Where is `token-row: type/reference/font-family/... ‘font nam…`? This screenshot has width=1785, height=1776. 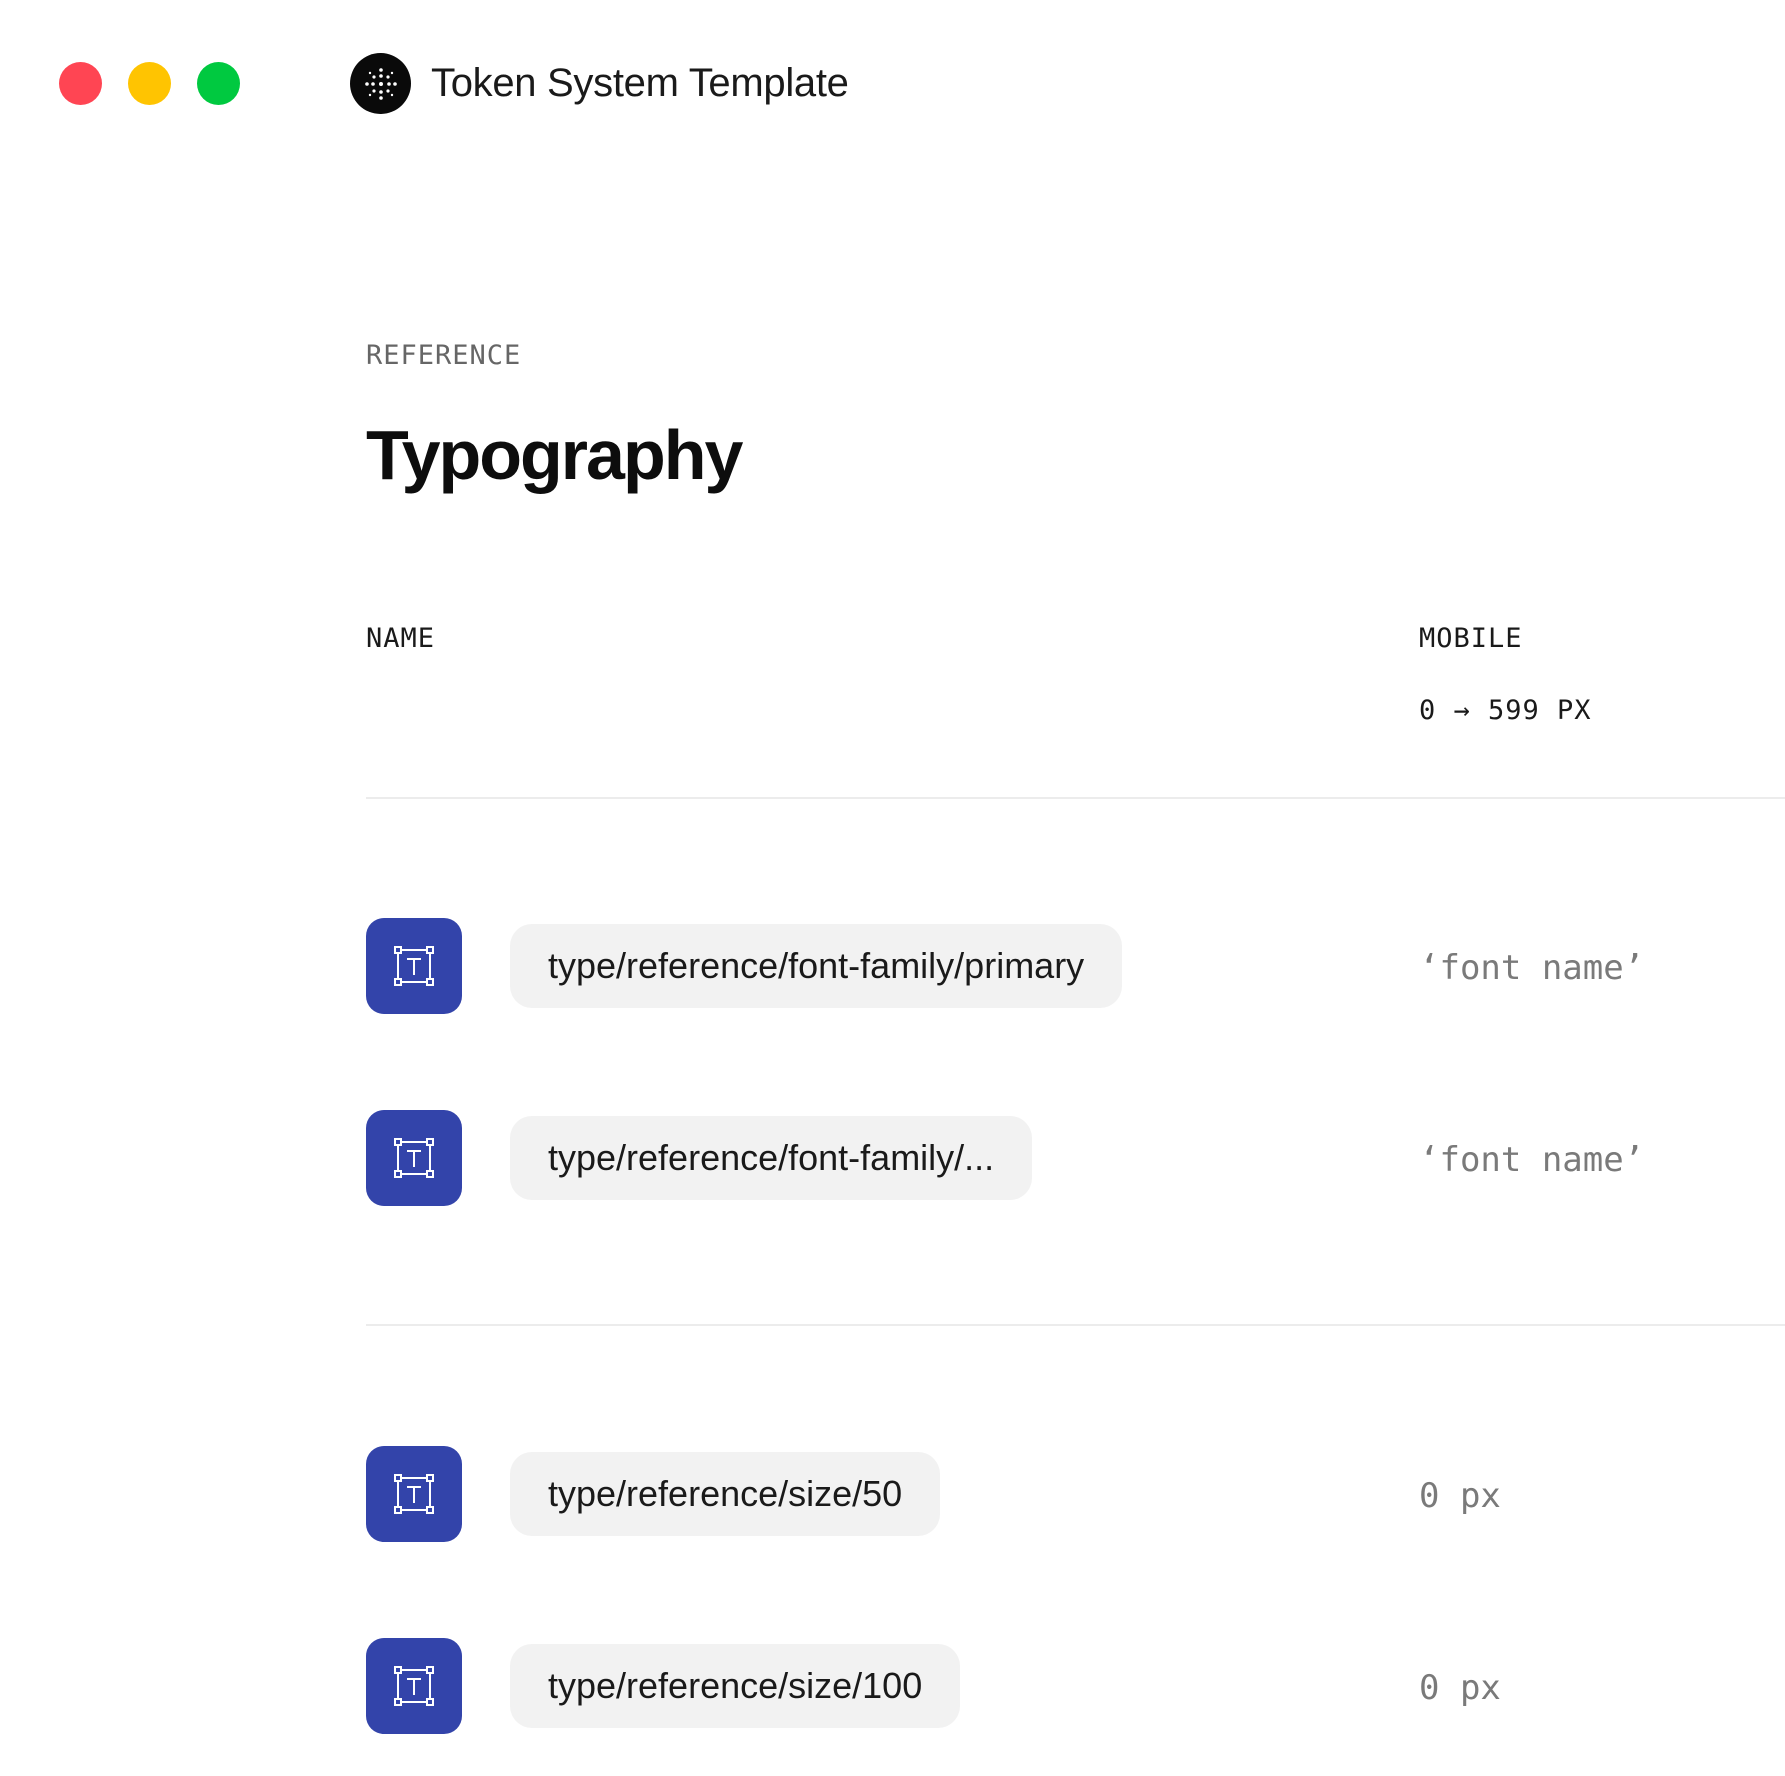 token-row: type/reference/font-family/... ‘font nam… is located at coordinates (1075, 1158).